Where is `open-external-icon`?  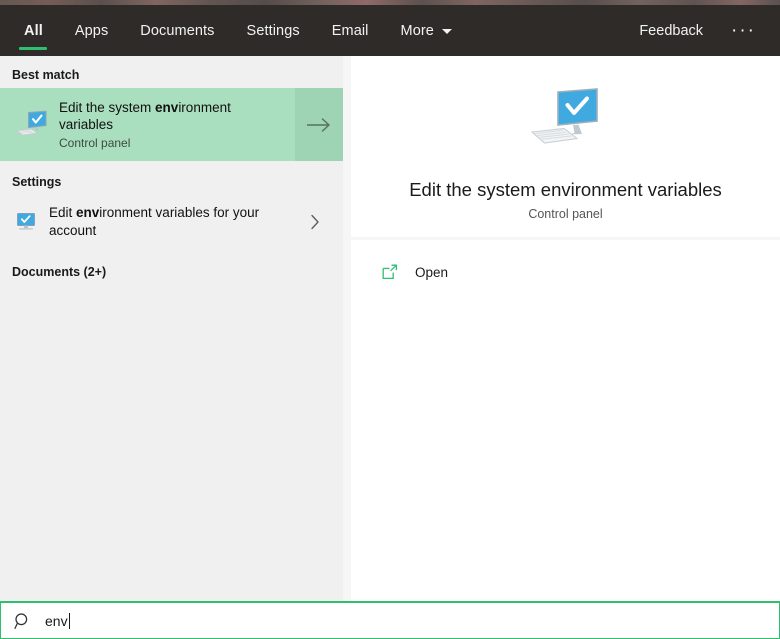
open-external-icon is located at coordinates (390, 272).